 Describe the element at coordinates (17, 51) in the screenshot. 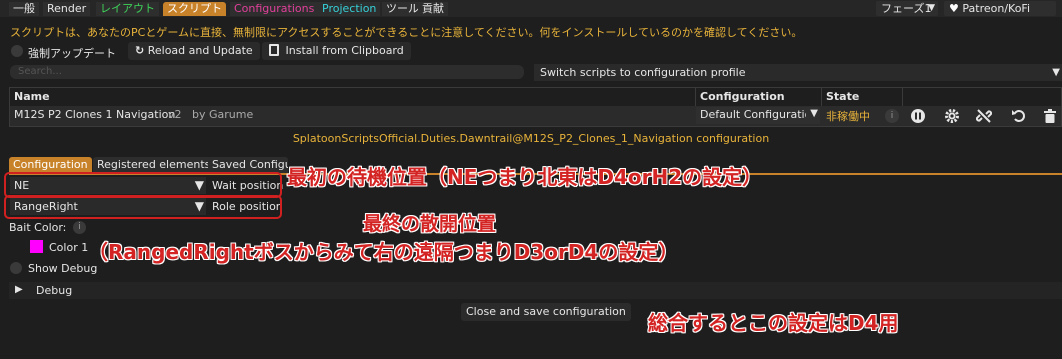

I see `force-update-radio` at that location.